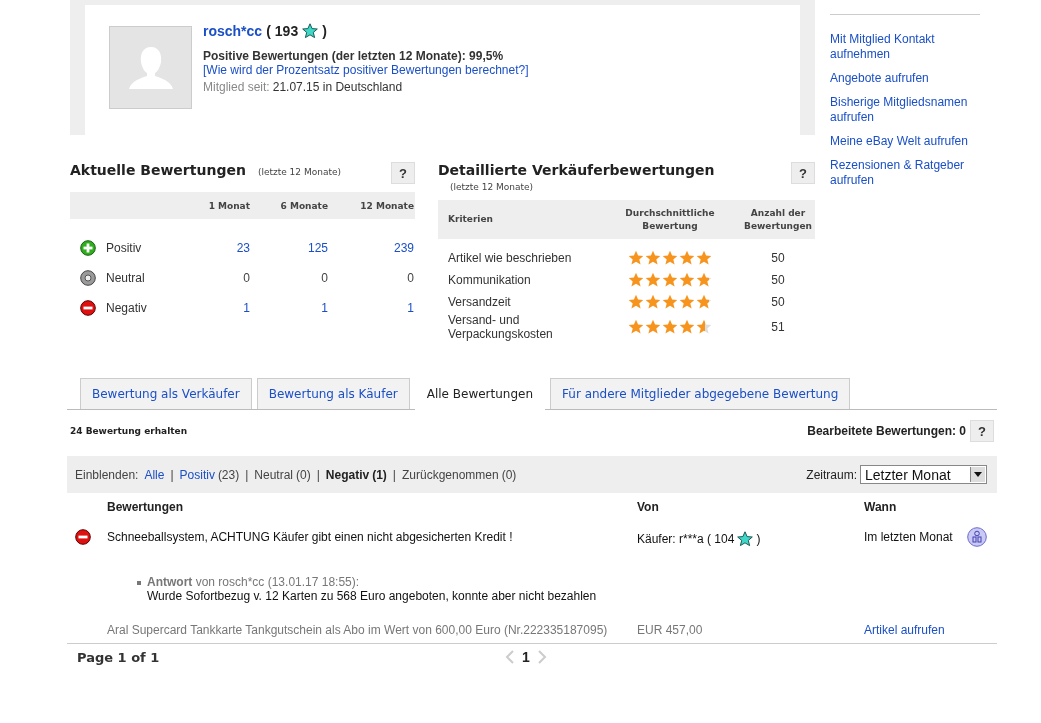 This screenshot has height=723, width=1041. Describe the element at coordinates (354, 56) in the screenshot. I see `positive-percentage: Positive Bewertungen (der letzten 12 Monate): 99,5%` at that location.